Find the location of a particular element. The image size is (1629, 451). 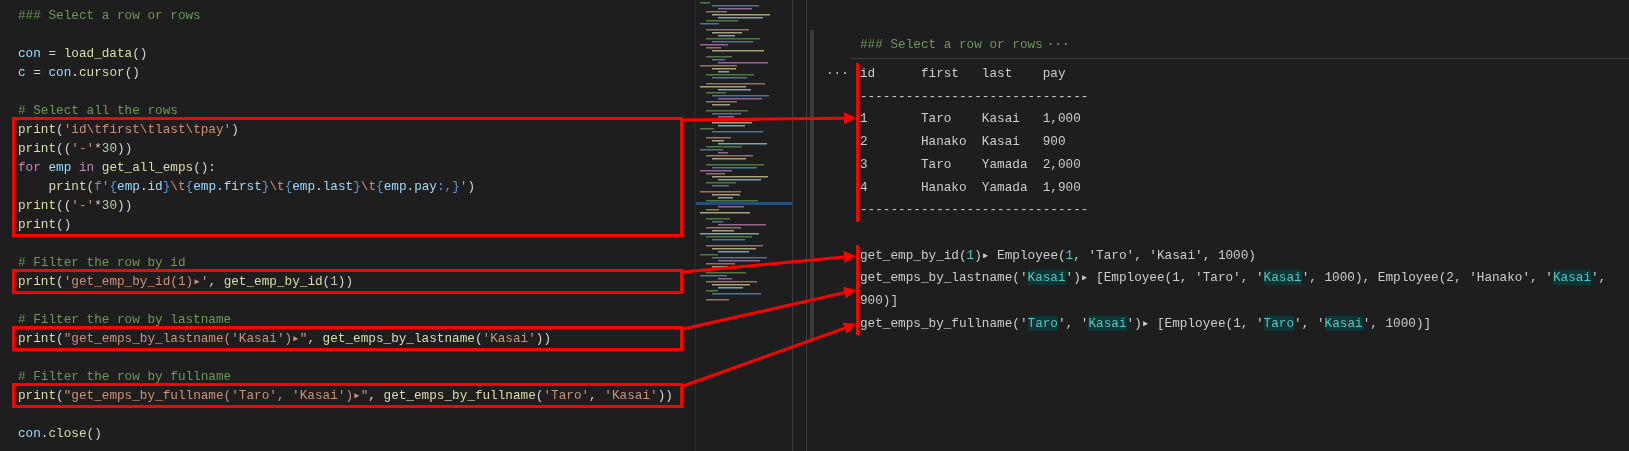

output-line: get_emp_by_id(1)▸ Employee(1, 'Taro', 'Kasai', 1000) is located at coordinates (1058, 255).